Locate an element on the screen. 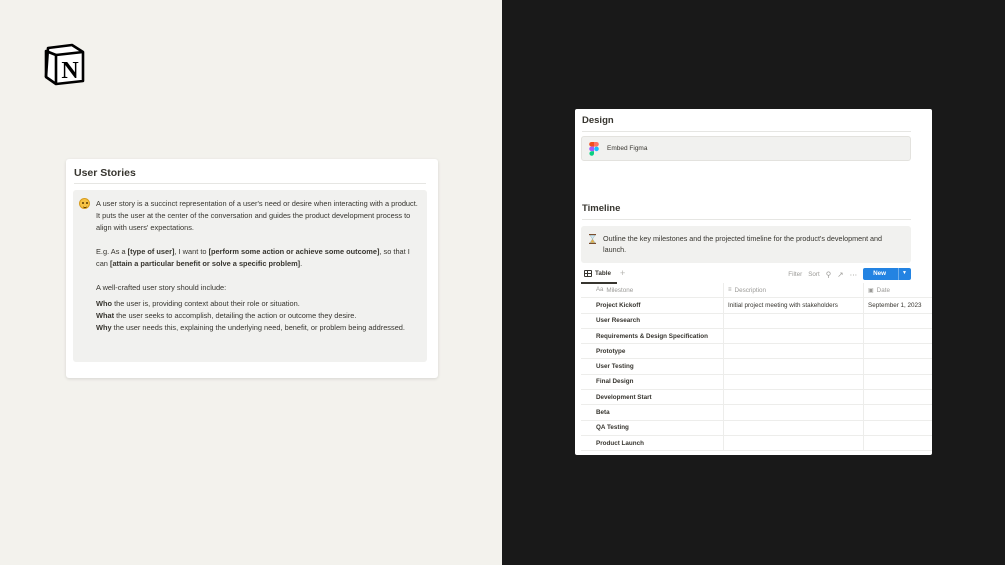 The image size is (1005, 565). cell-milestone: Final Design is located at coordinates (652, 382).